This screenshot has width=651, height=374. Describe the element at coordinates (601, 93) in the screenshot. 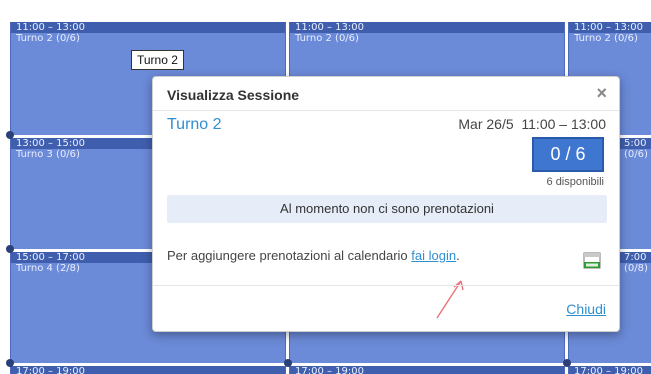

I see `close-icon: ×` at that location.